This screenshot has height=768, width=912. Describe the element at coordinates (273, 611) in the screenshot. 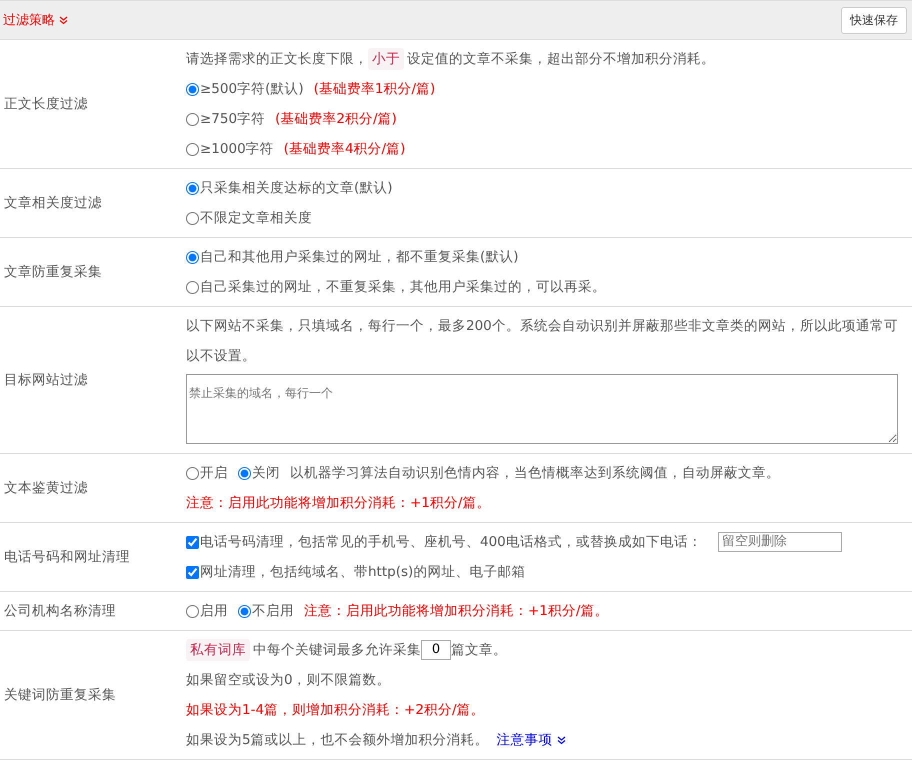

I see `option-label: 不启用` at that location.